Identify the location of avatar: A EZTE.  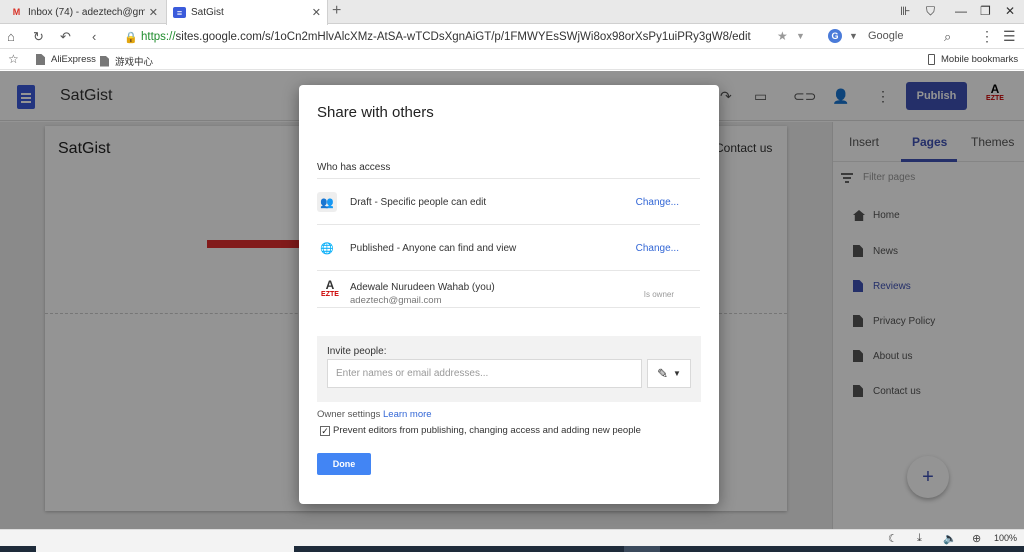
(330, 292).